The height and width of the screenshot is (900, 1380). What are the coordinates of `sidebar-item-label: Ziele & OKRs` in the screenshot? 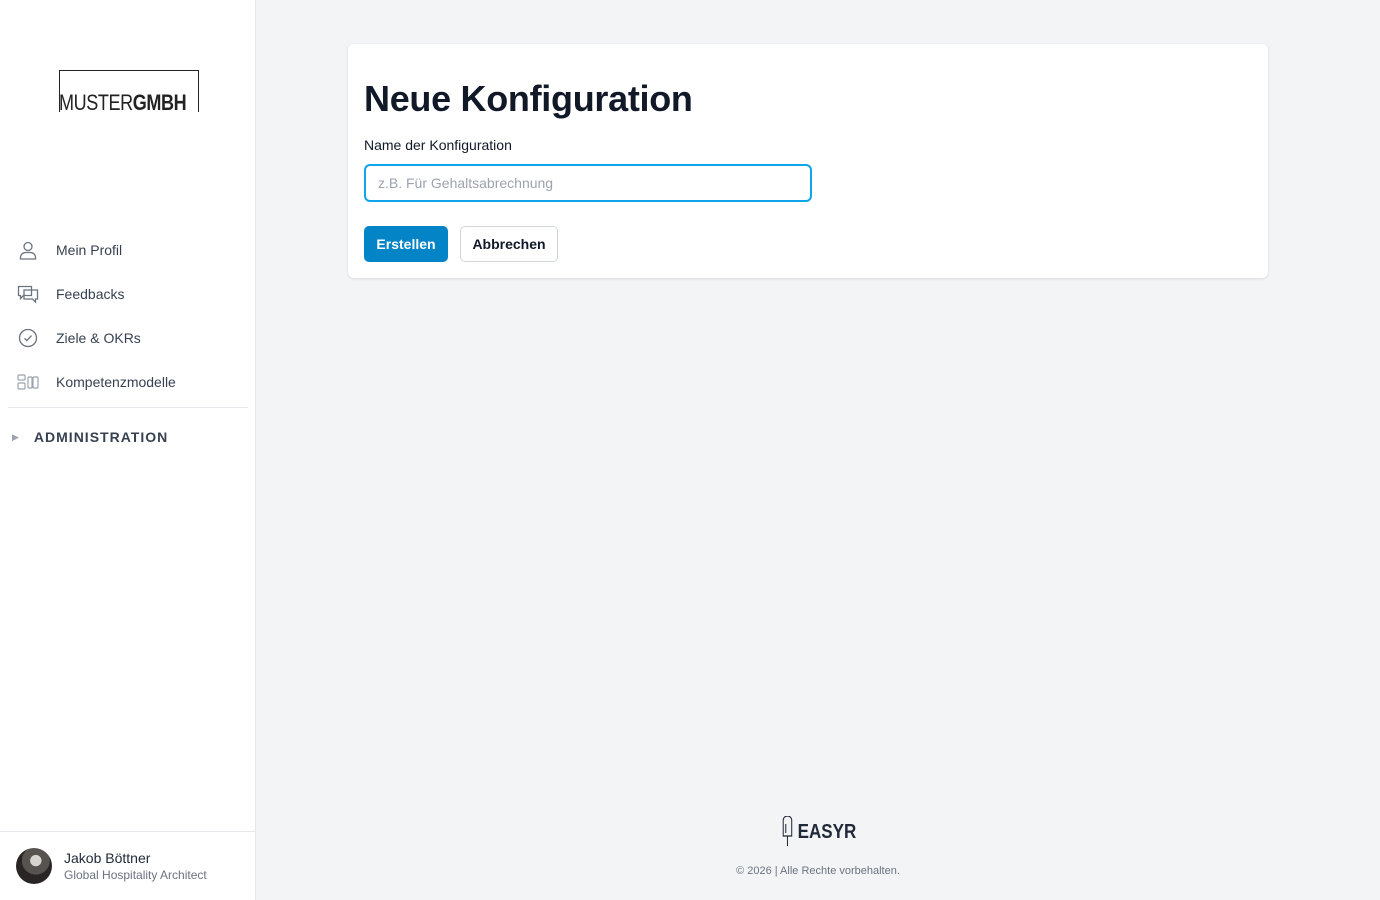 It's located at (98, 338).